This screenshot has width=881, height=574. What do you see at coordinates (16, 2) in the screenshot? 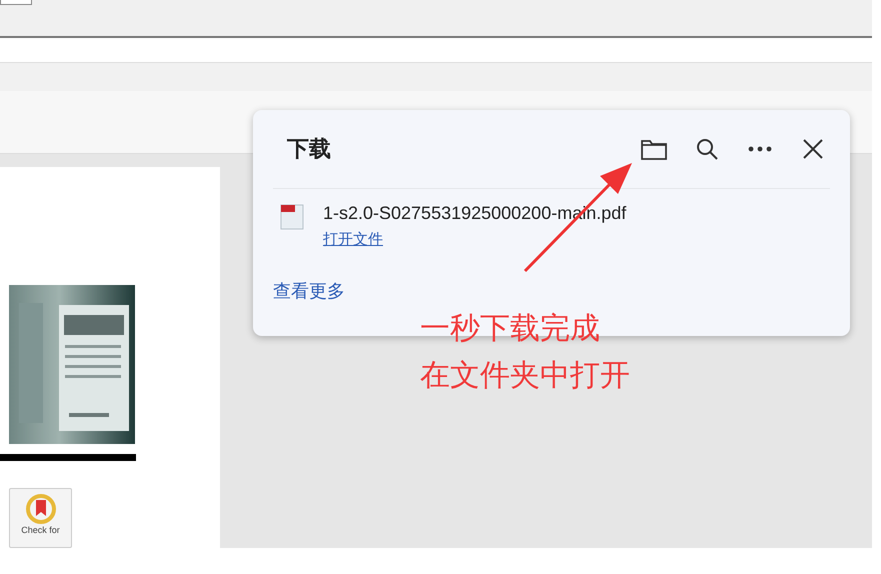
I see `window-control` at bounding box center [16, 2].